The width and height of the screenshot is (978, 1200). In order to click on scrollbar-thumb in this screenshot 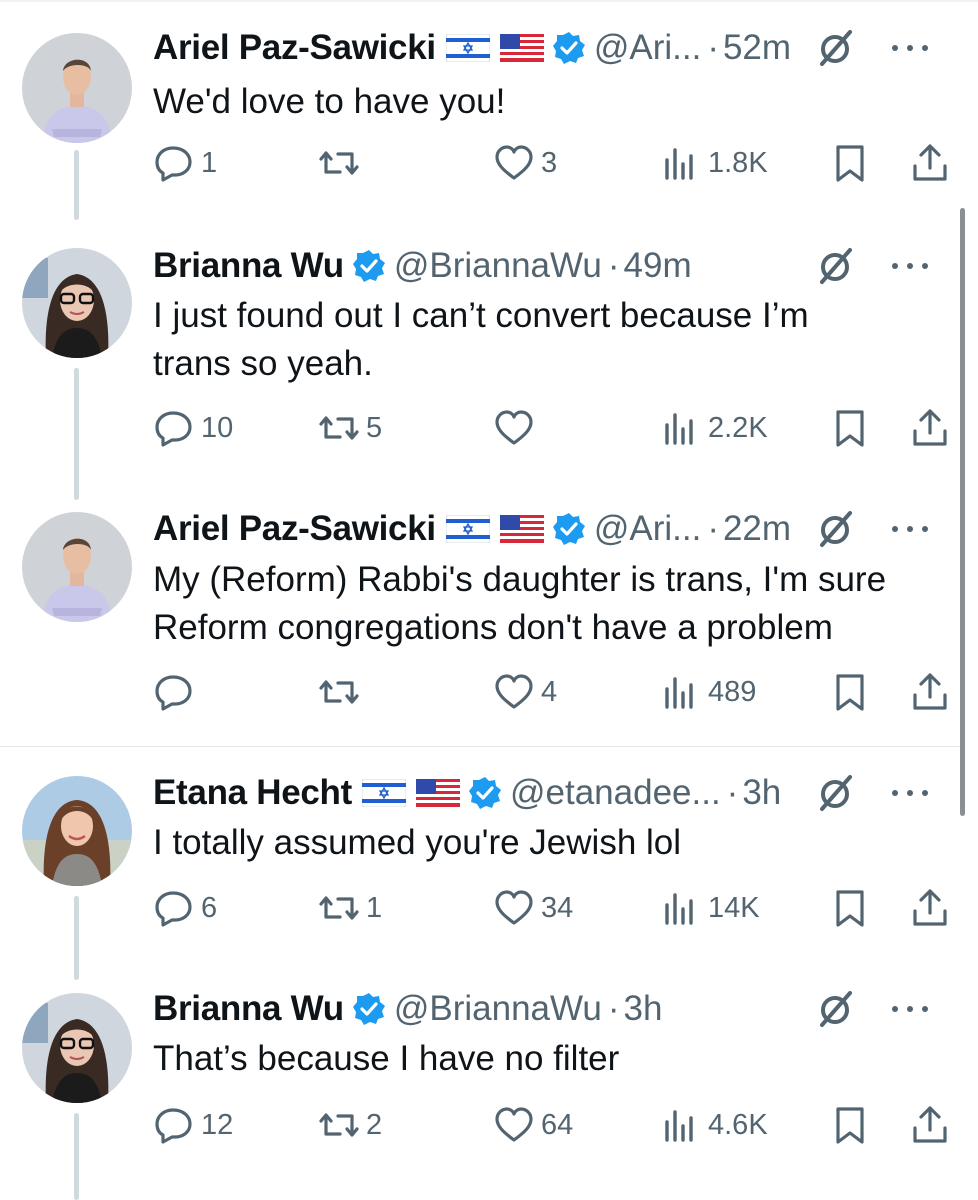, I will do `click(962, 512)`.